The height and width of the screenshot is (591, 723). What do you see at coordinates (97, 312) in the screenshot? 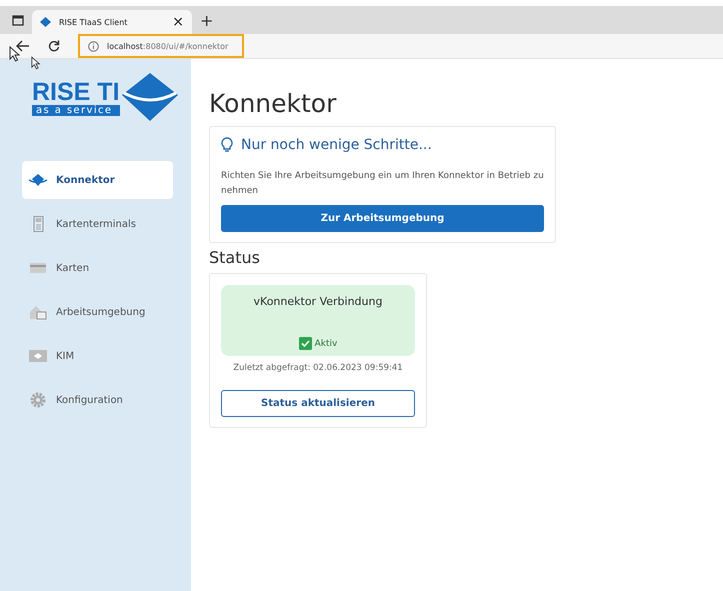
I see `sidebar-item: Arbeitsumgebung` at bounding box center [97, 312].